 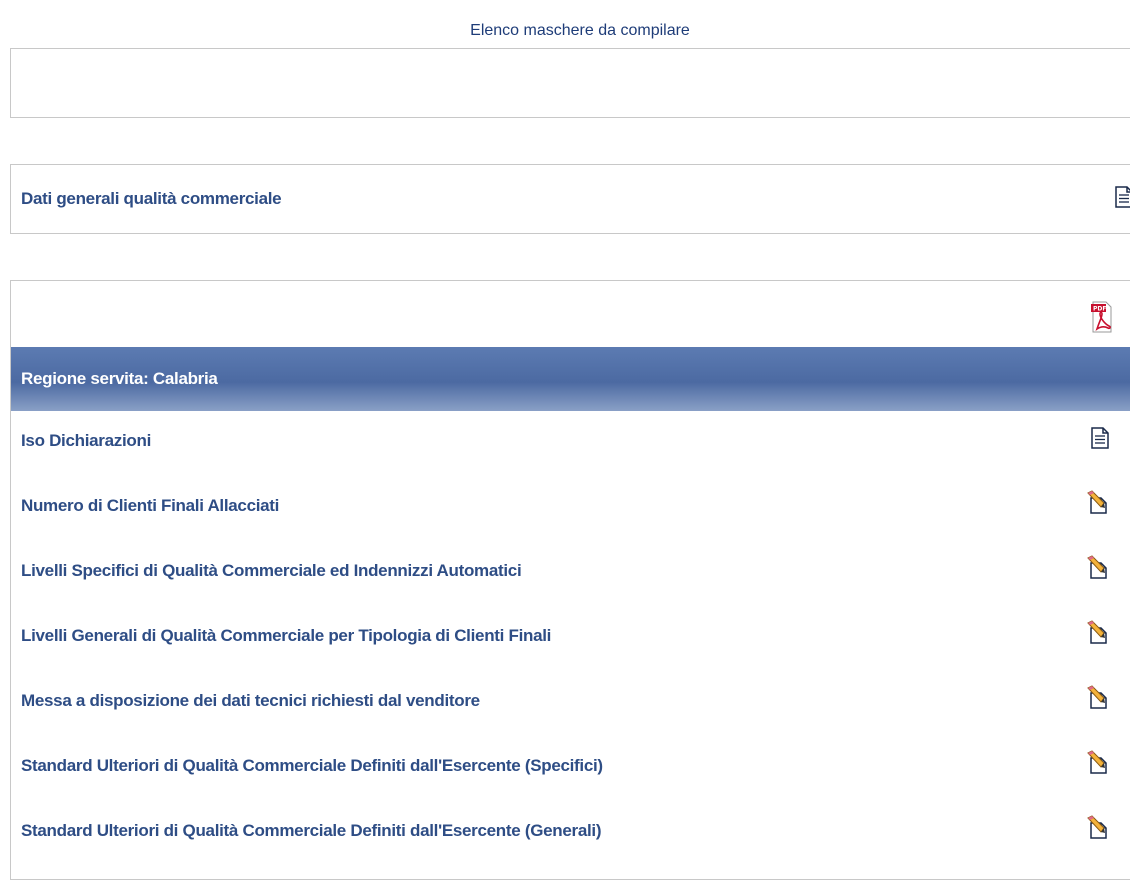 I want to click on svg-text: PDF, so click(x=1099, y=309).